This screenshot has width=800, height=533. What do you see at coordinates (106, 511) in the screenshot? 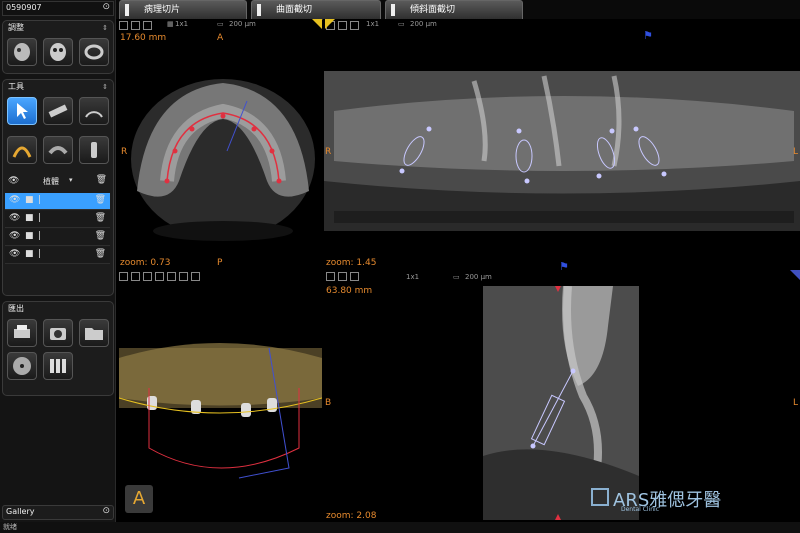
I see `gallery-expand-icon: ⊙` at bounding box center [106, 511].